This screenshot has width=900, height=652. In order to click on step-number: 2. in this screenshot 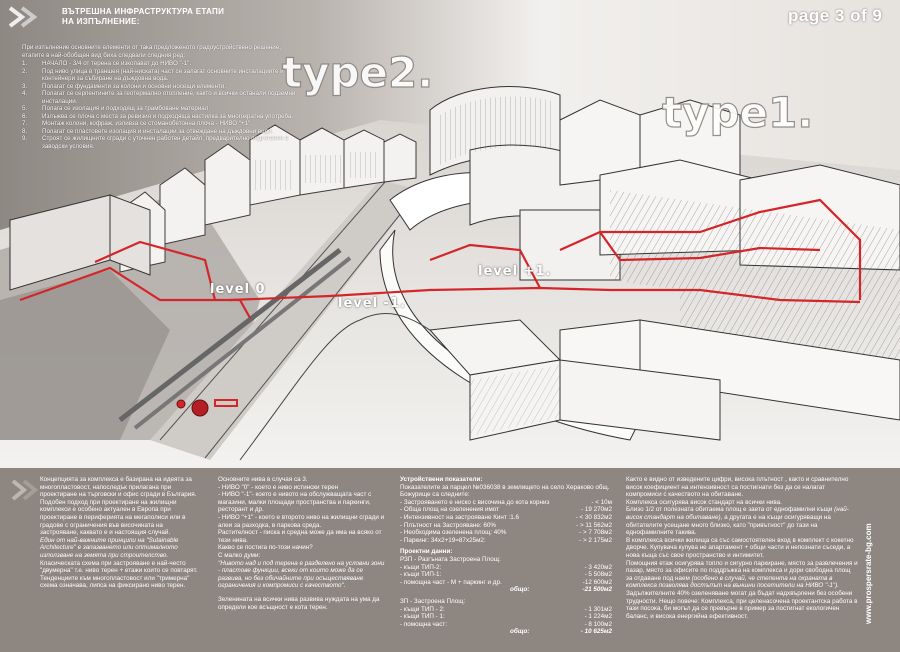, I will do `click(25, 71)`.